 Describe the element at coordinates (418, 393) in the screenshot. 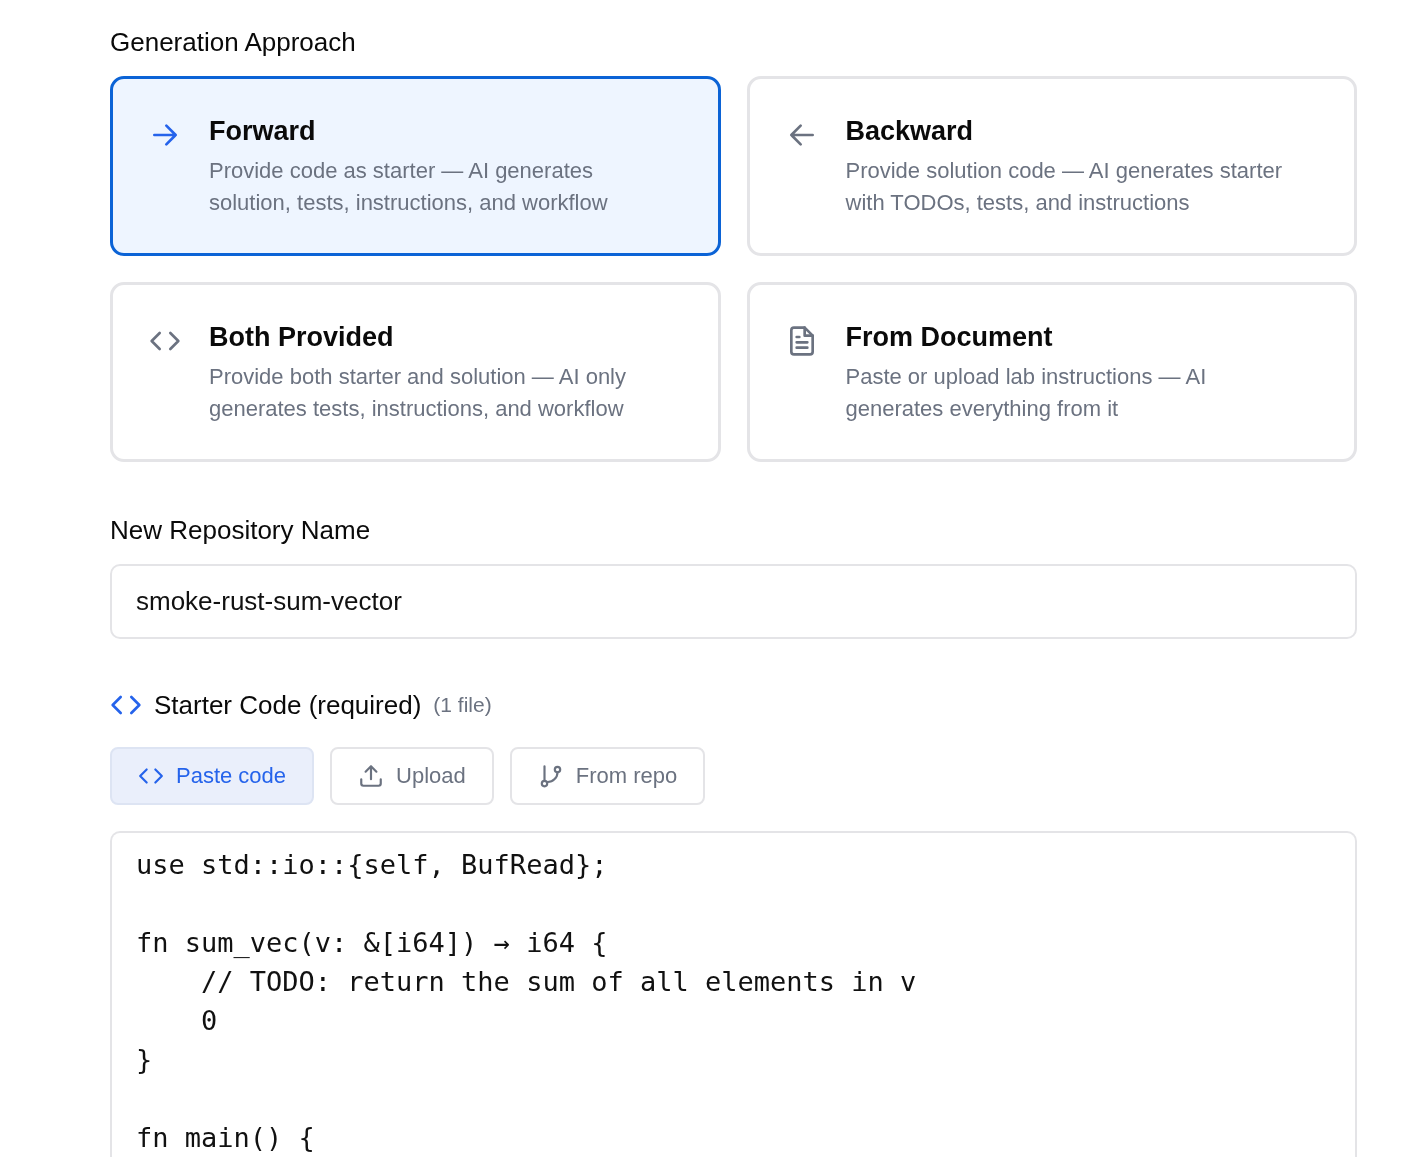

I see `option-description: Provide both starter and solution — AI only generates tests, instructions, and workflow` at that location.